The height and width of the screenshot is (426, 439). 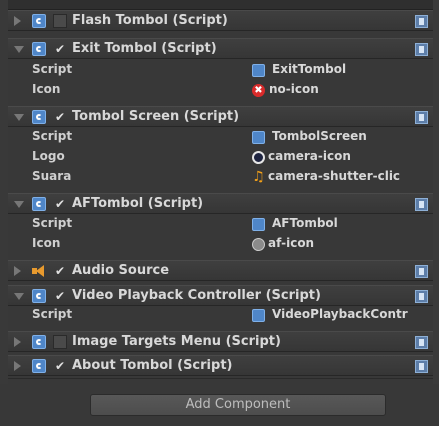 I want to click on component-title: Audio Source, so click(x=121, y=270).